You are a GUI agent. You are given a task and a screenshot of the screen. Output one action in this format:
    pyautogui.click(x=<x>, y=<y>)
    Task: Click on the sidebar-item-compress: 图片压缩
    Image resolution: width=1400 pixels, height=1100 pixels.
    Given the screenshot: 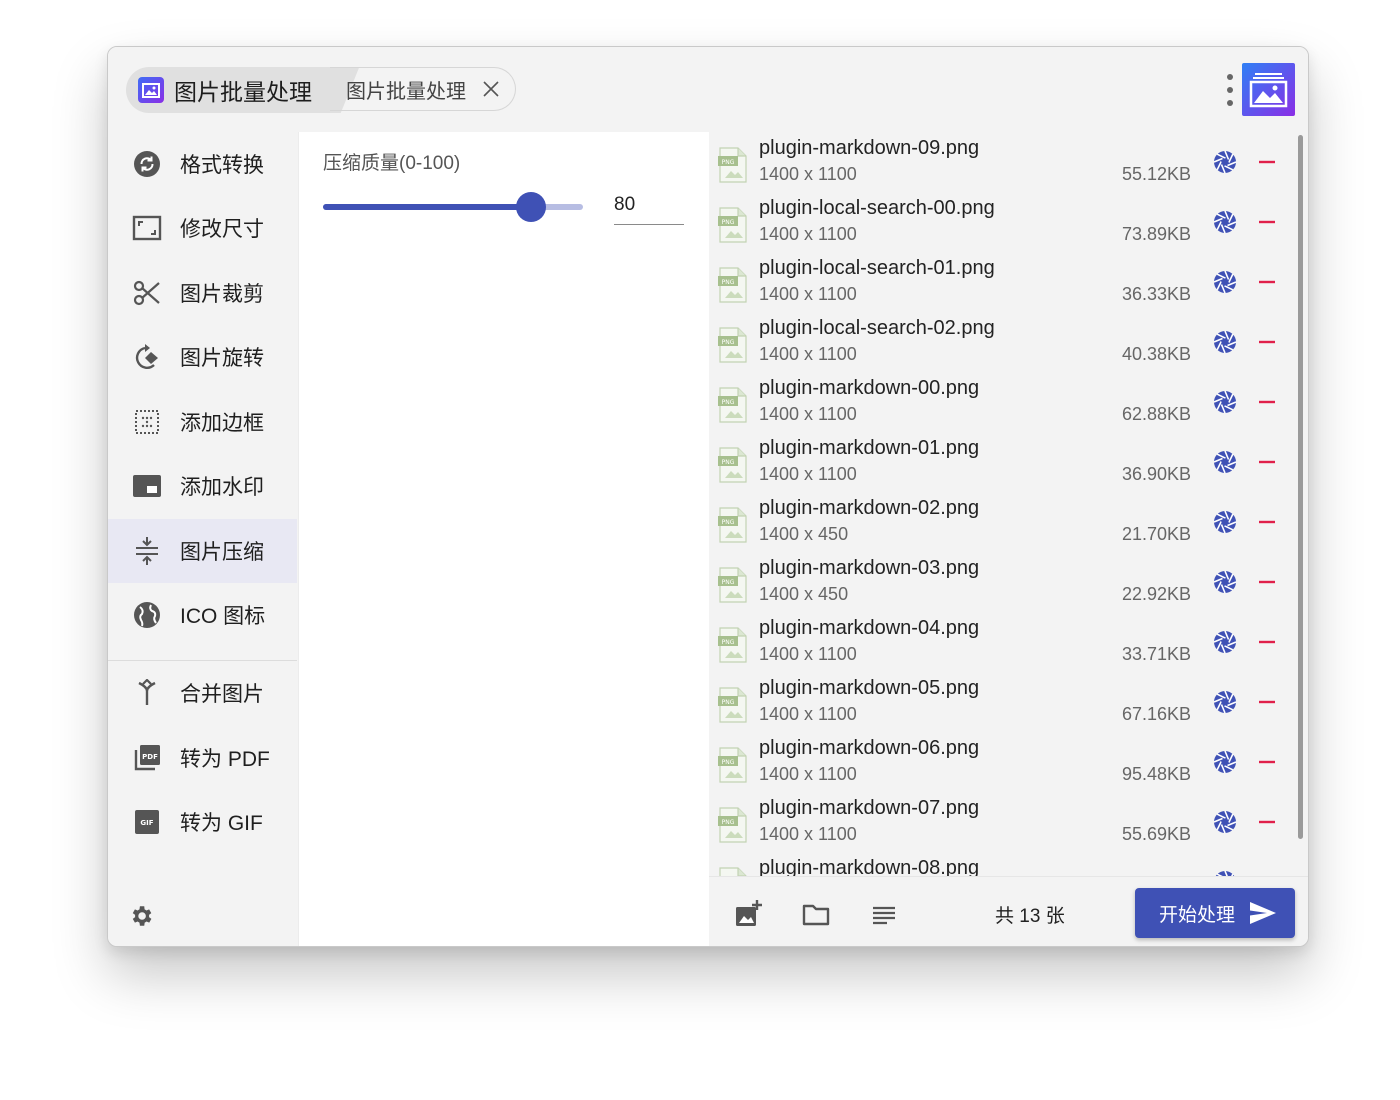 What is the action you would take?
    pyautogui.click(x=202, y=551)
    